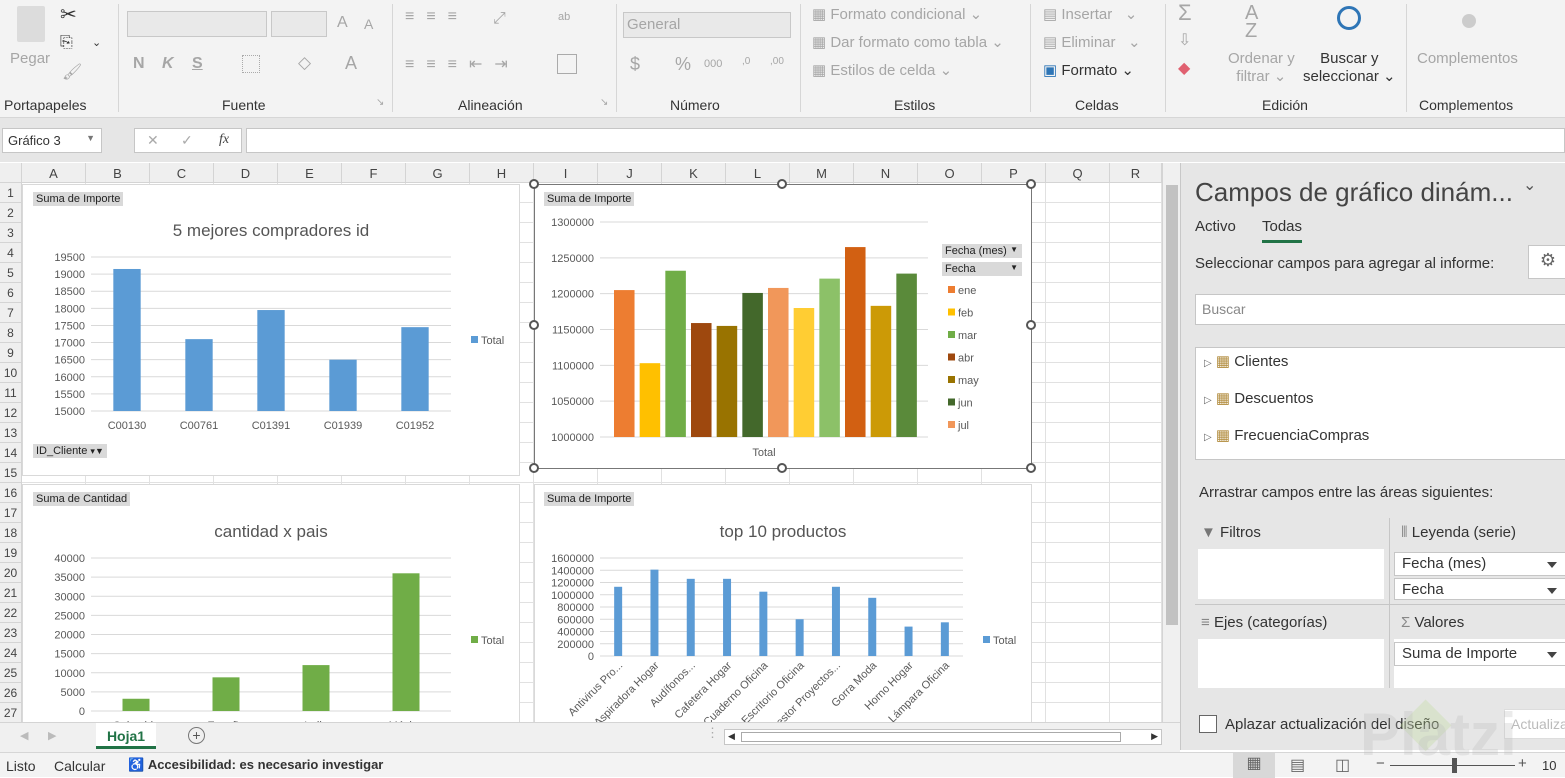 The width and height of the screenshot is (1565, 778). Describe the element at coordinates (368, 24) in the screenshot. I see `shrink-font-button: A` at that location.